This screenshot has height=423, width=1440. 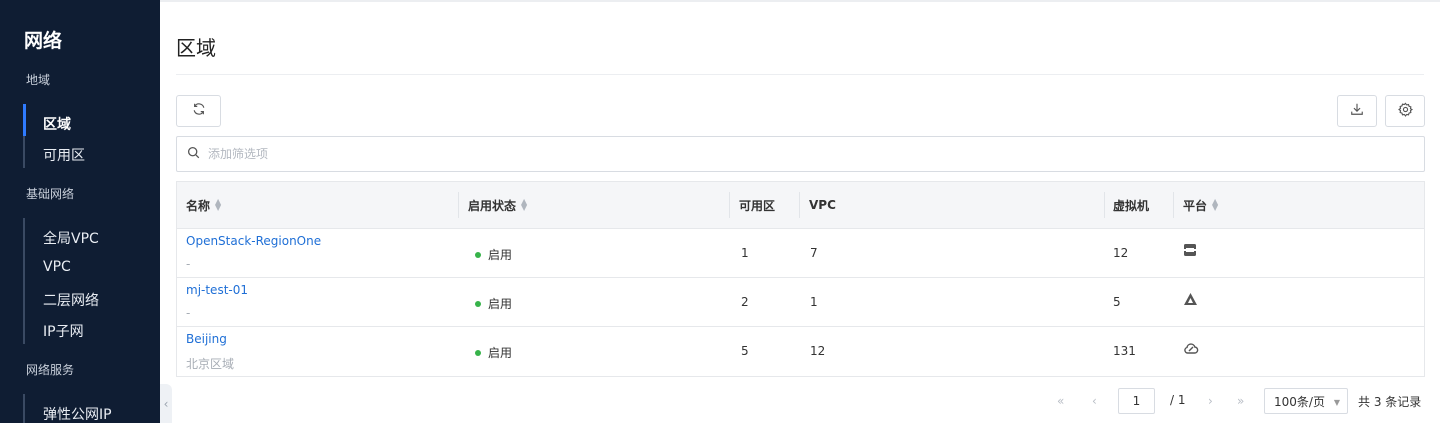 I want to click on double-chevron-left-icon: «, so click(x=1061, y=401).